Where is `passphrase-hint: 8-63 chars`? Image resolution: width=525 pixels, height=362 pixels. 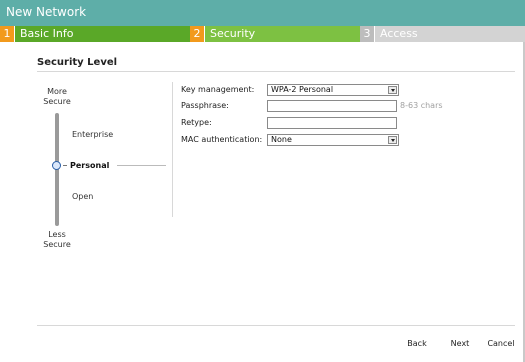 passphrase-hint: 8-63 chars is located at coordinates (421, 105).